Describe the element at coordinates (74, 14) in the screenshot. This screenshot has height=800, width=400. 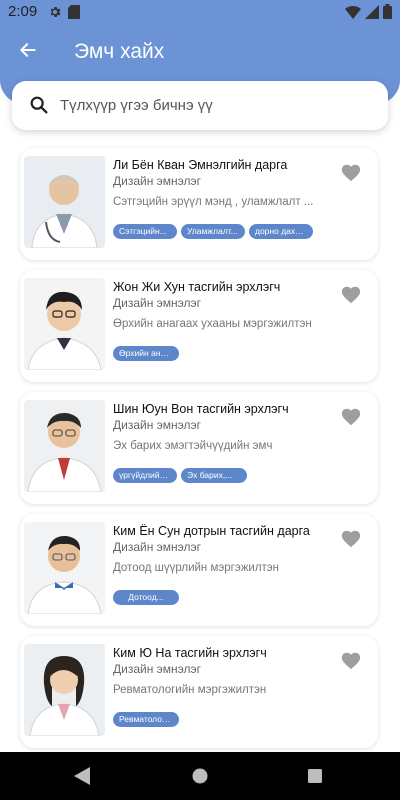
I see `sd-card-icon` at that location.